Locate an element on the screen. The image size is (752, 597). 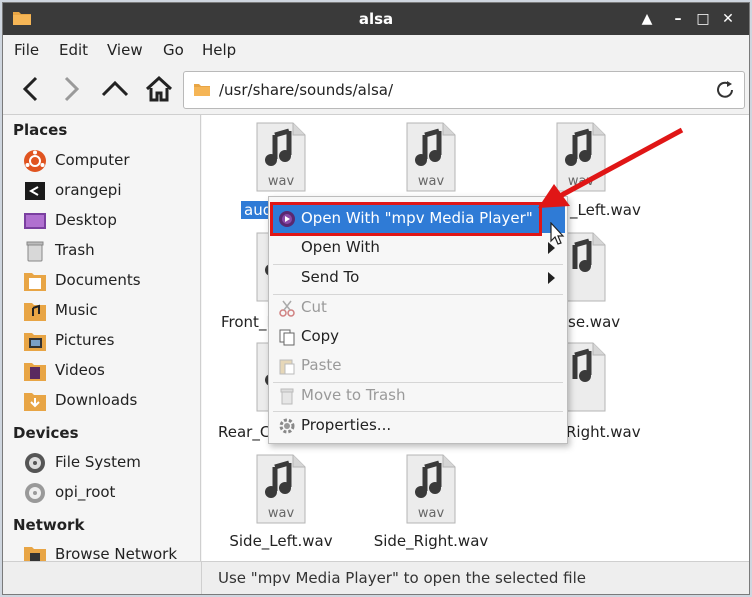
maximize-button: □ is located at coordinates (703, 19).